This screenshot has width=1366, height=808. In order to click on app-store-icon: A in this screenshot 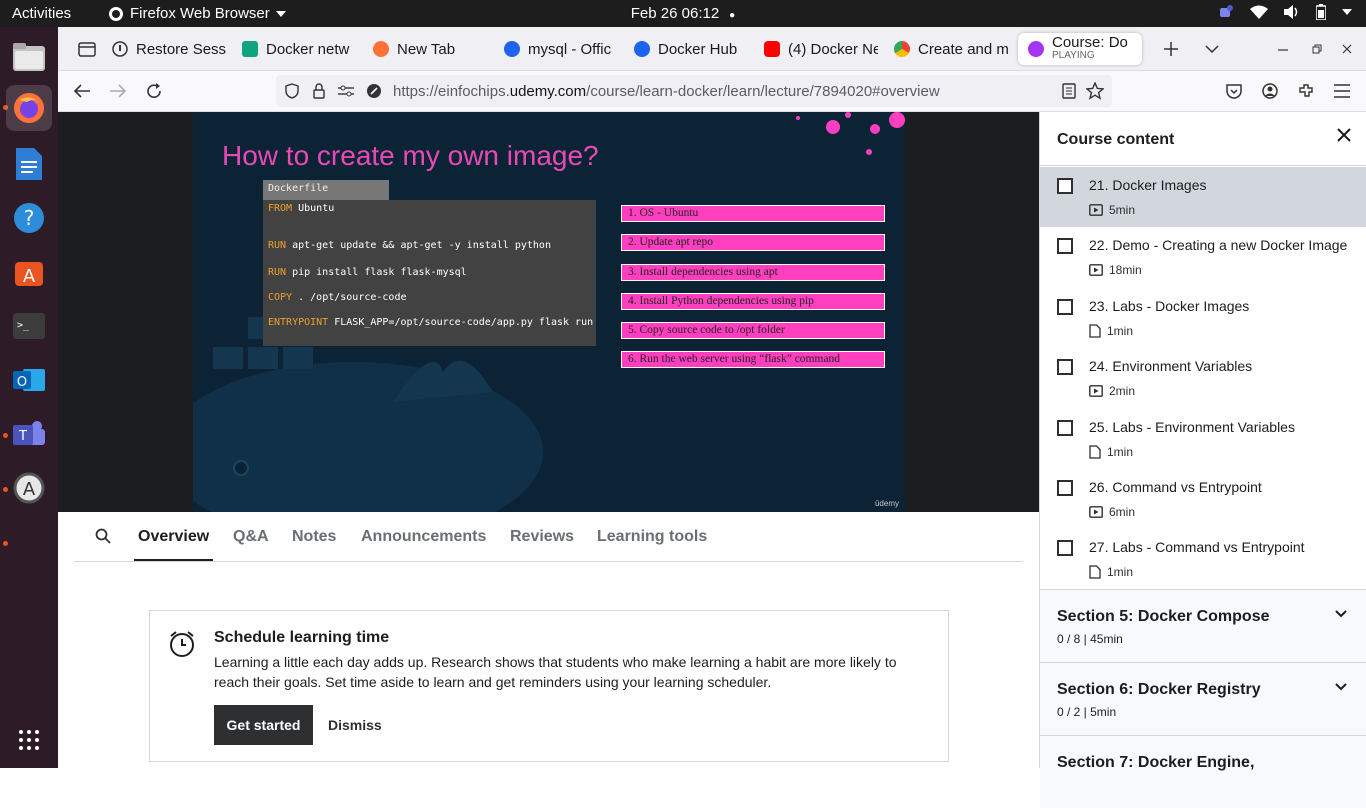, I will do `click(29, 274)`.